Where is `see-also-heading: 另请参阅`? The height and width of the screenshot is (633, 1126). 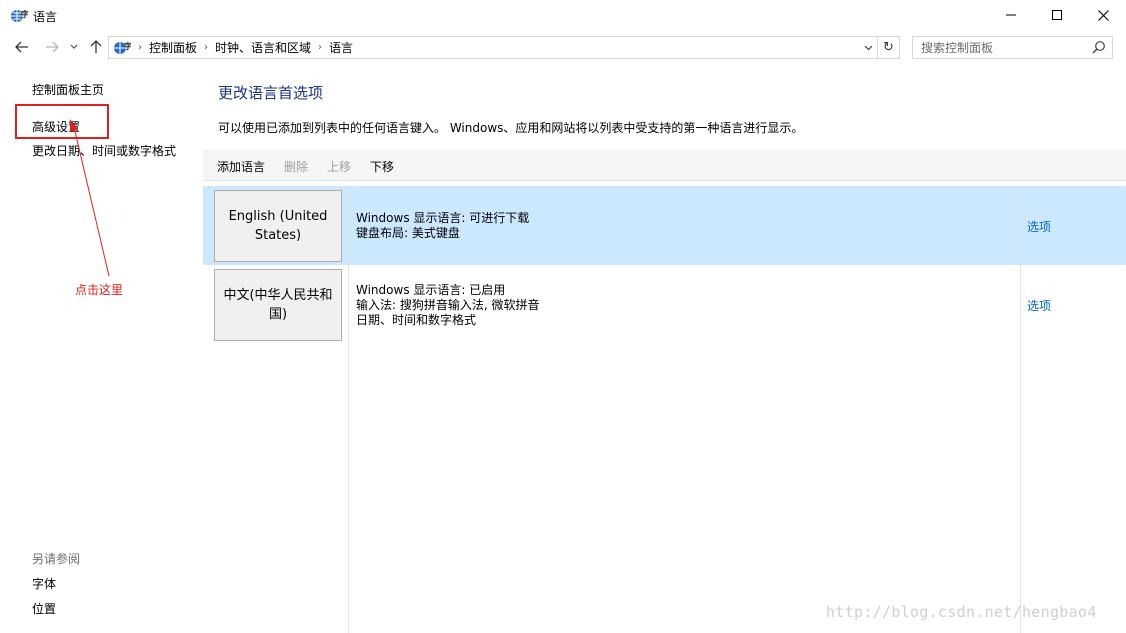
see-also-heading: 另请参阅 is located at coordinates (56, 559).